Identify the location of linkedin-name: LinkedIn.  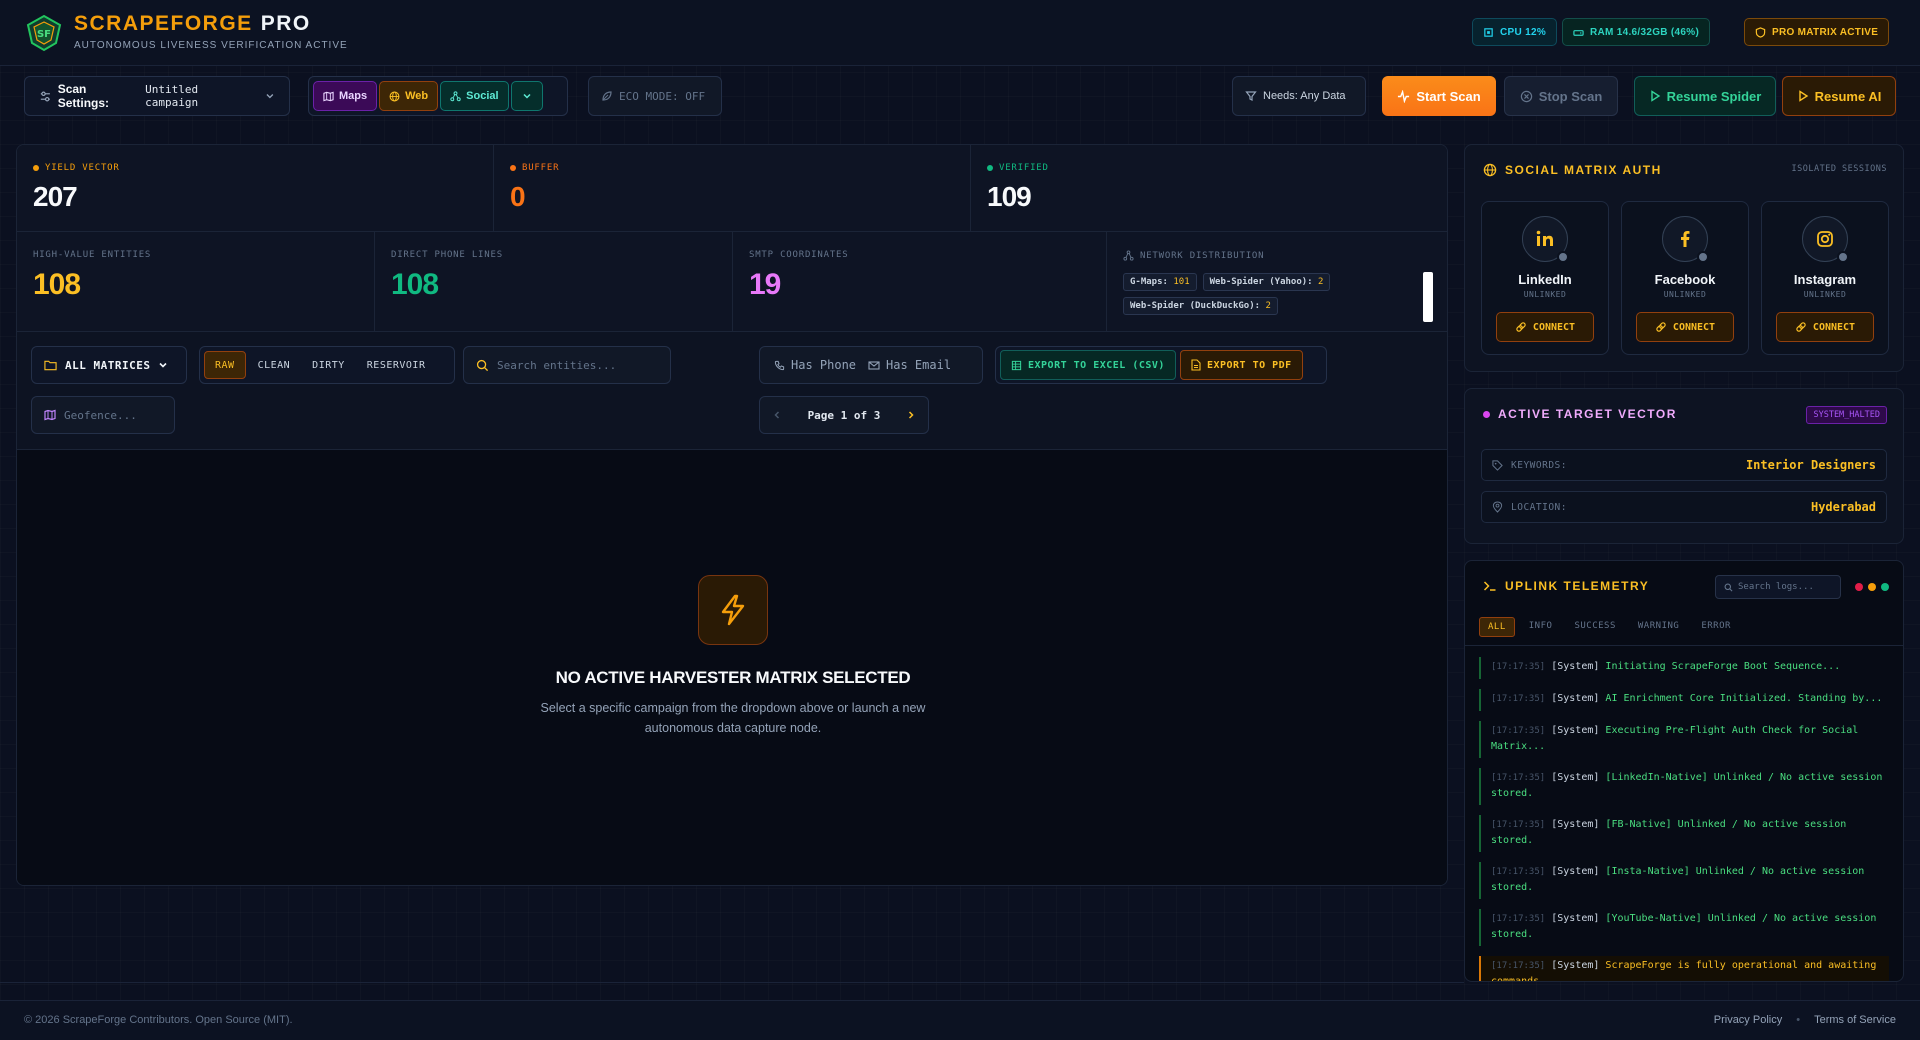
(1545, 279).